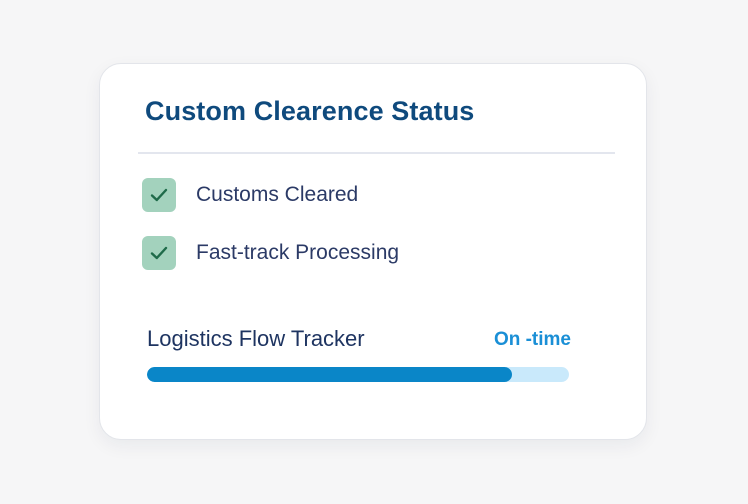 This screenshot has width=748, height=504. Describe the element at coordinates (277, 194) in the screenshot. I see `status-item-label: Customs Cleared` at that location.